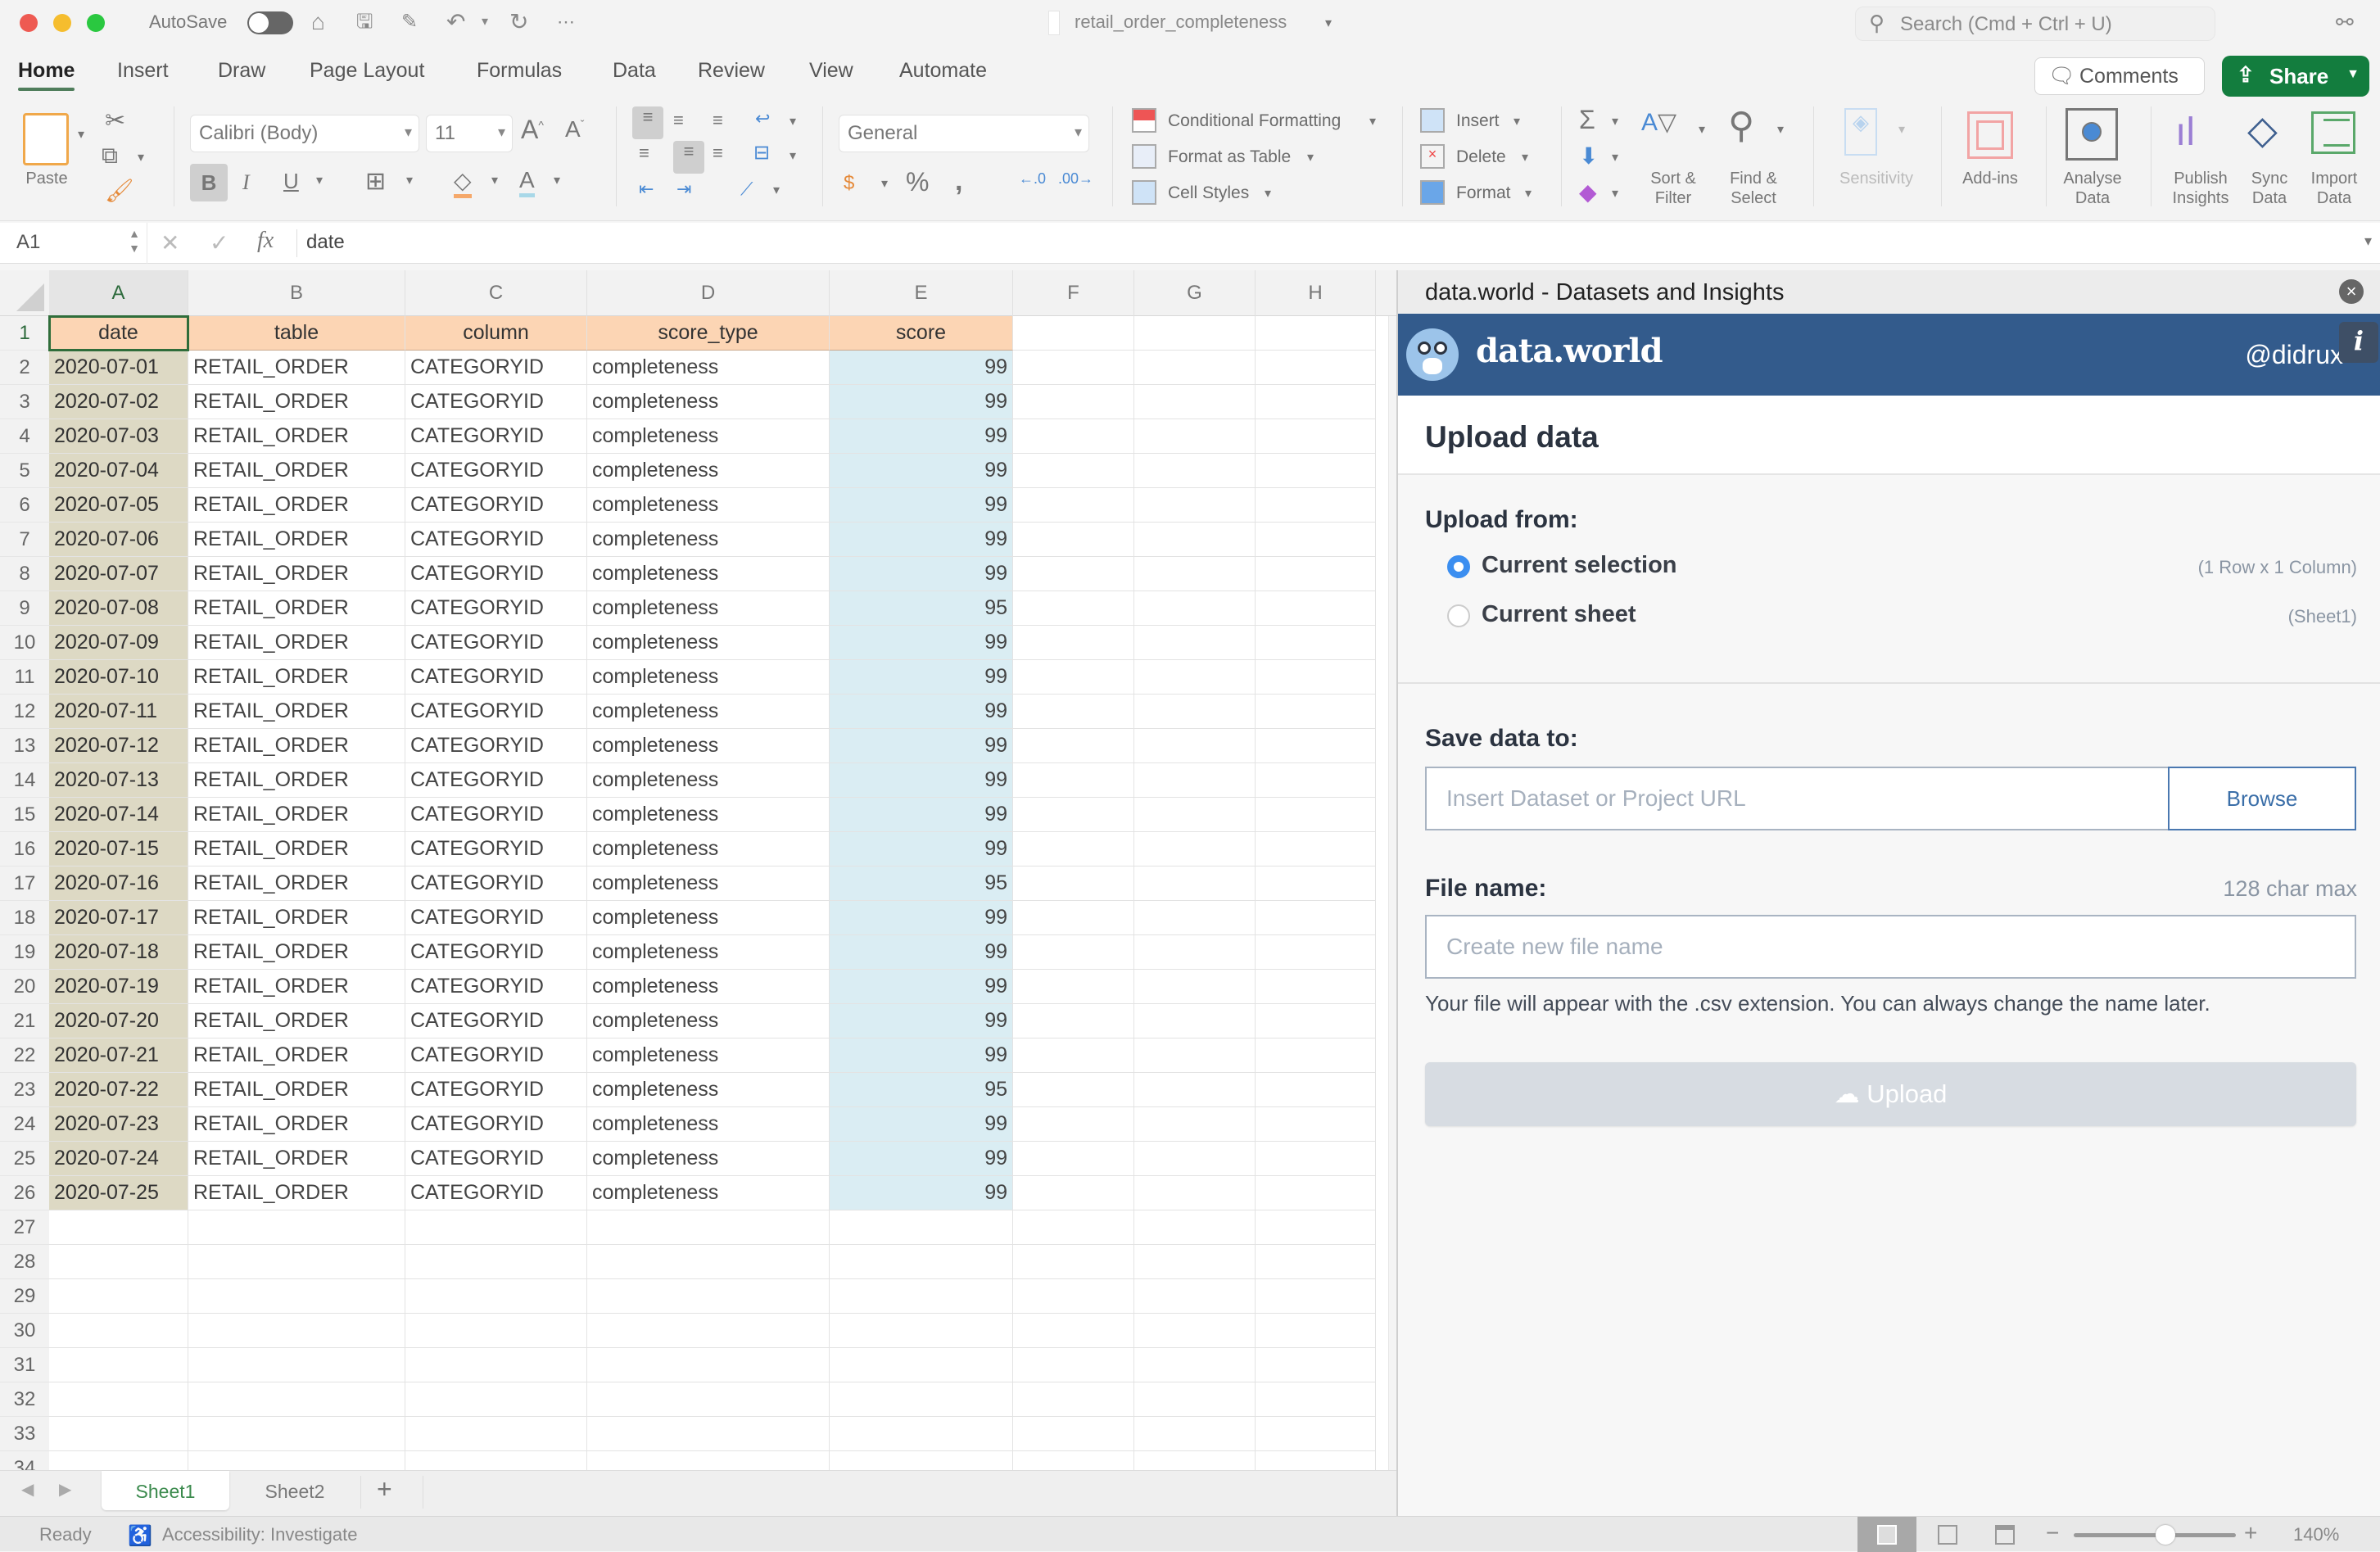 Image resolution: width=2380 pixels, height=1552 pixels. What do you see at coordinates (1032, 179) in the screenshot?
I see `increase-decimal-icon: ←.0` at bounding box center [1032, 179].